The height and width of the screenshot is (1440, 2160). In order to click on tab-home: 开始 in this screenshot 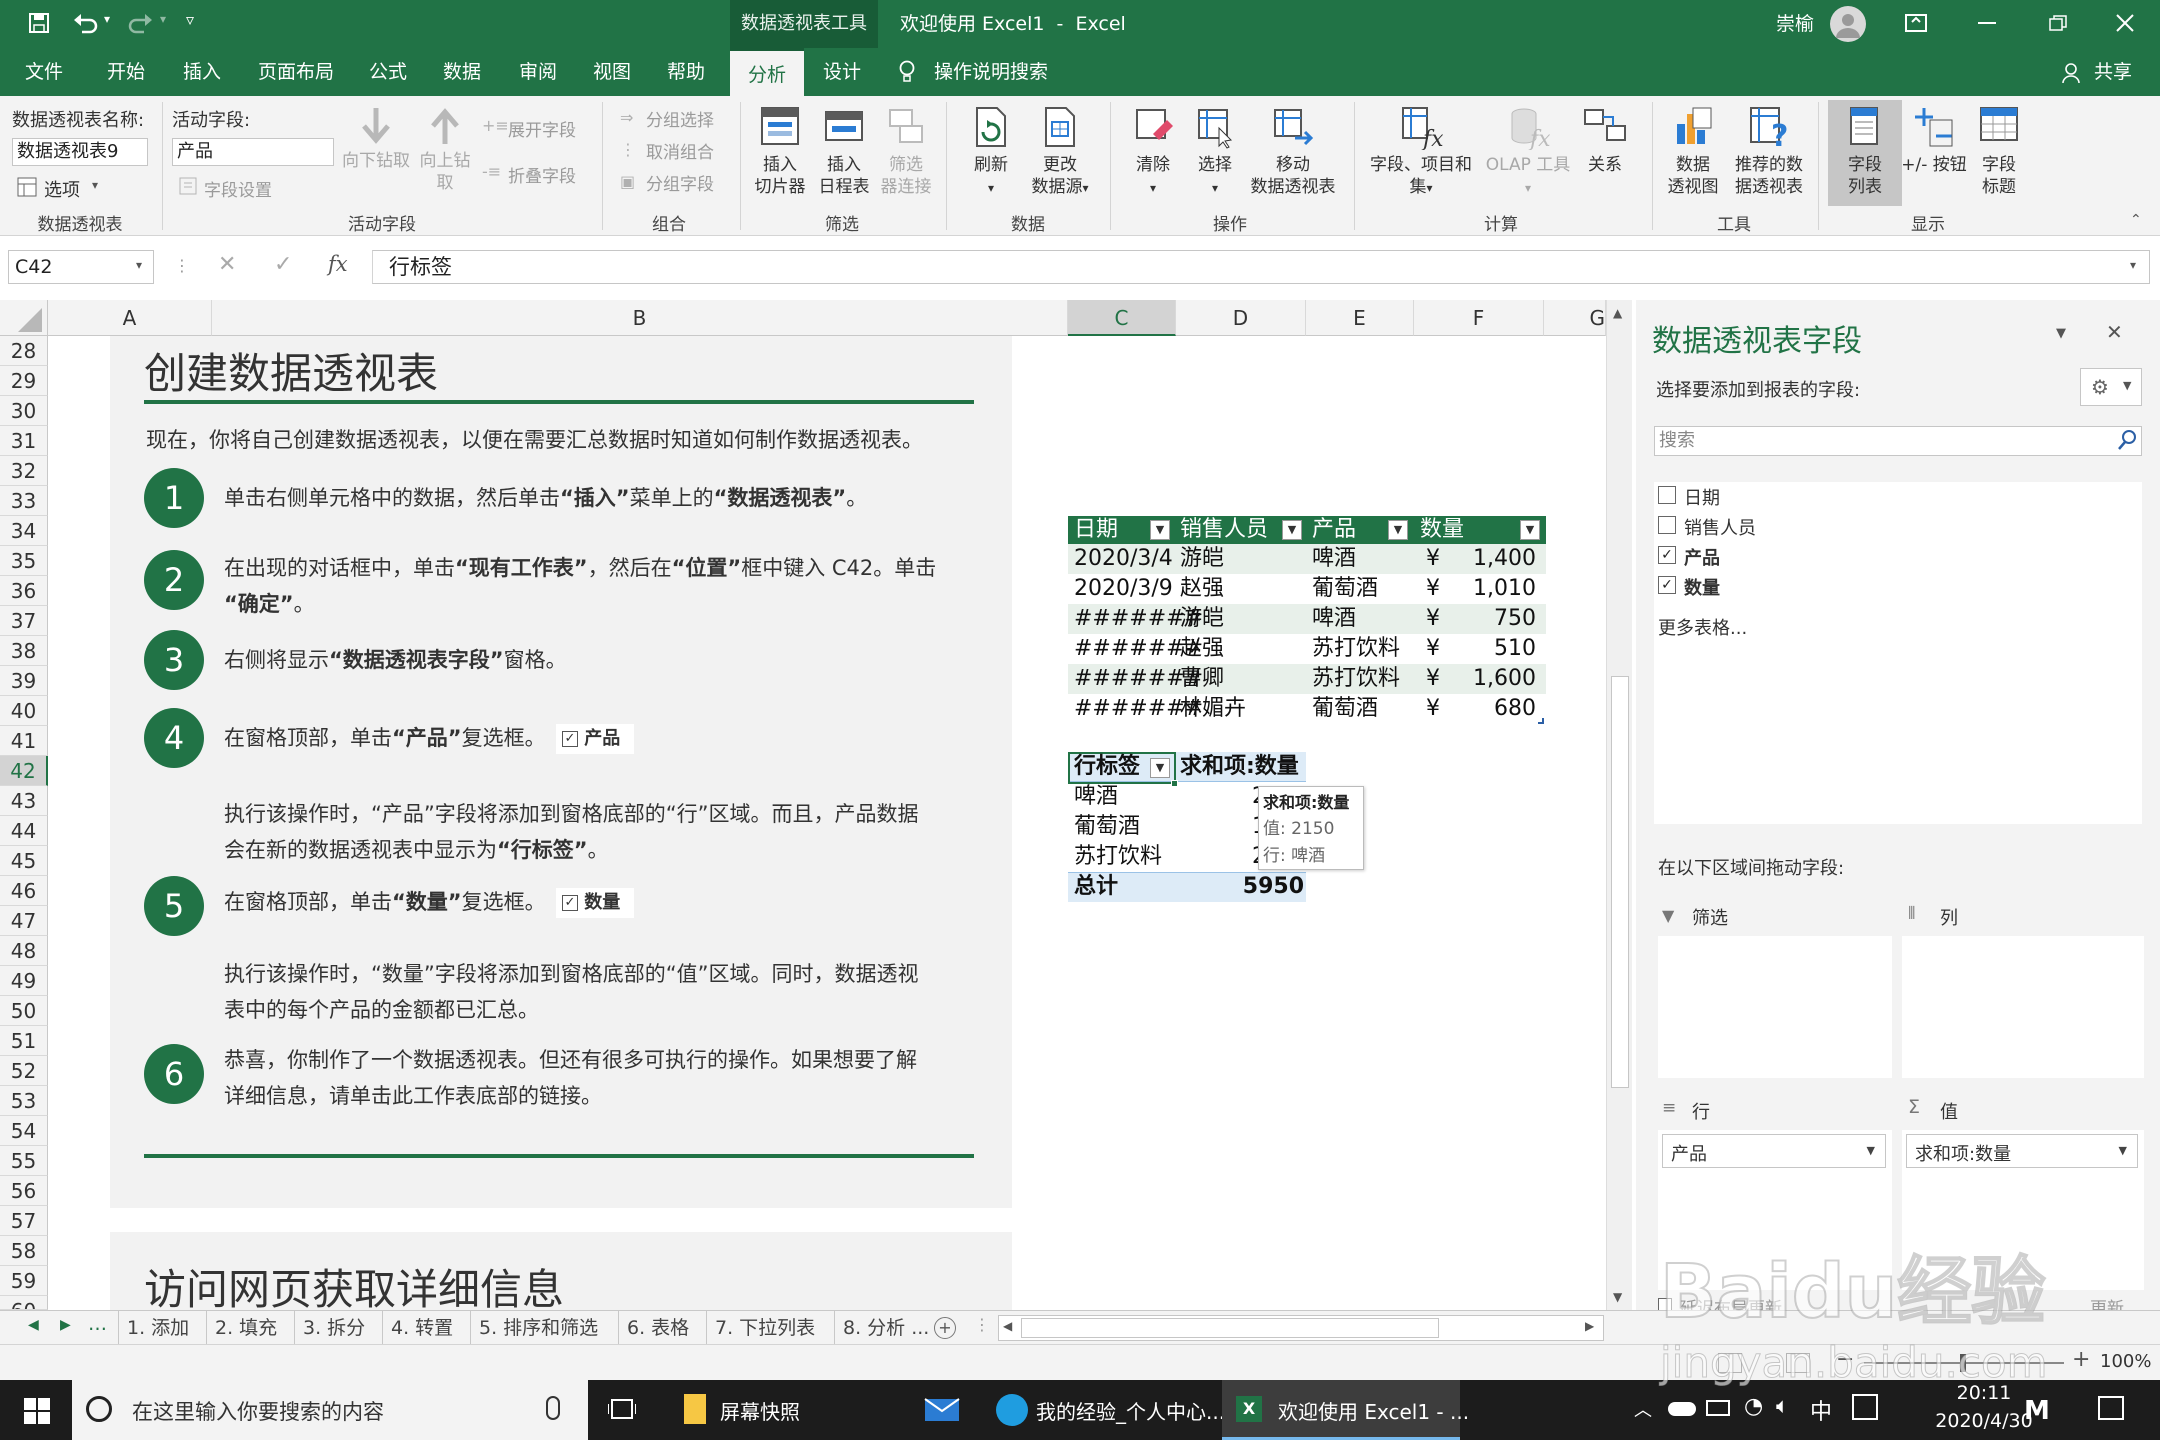, I will do `click(126, 72)`.